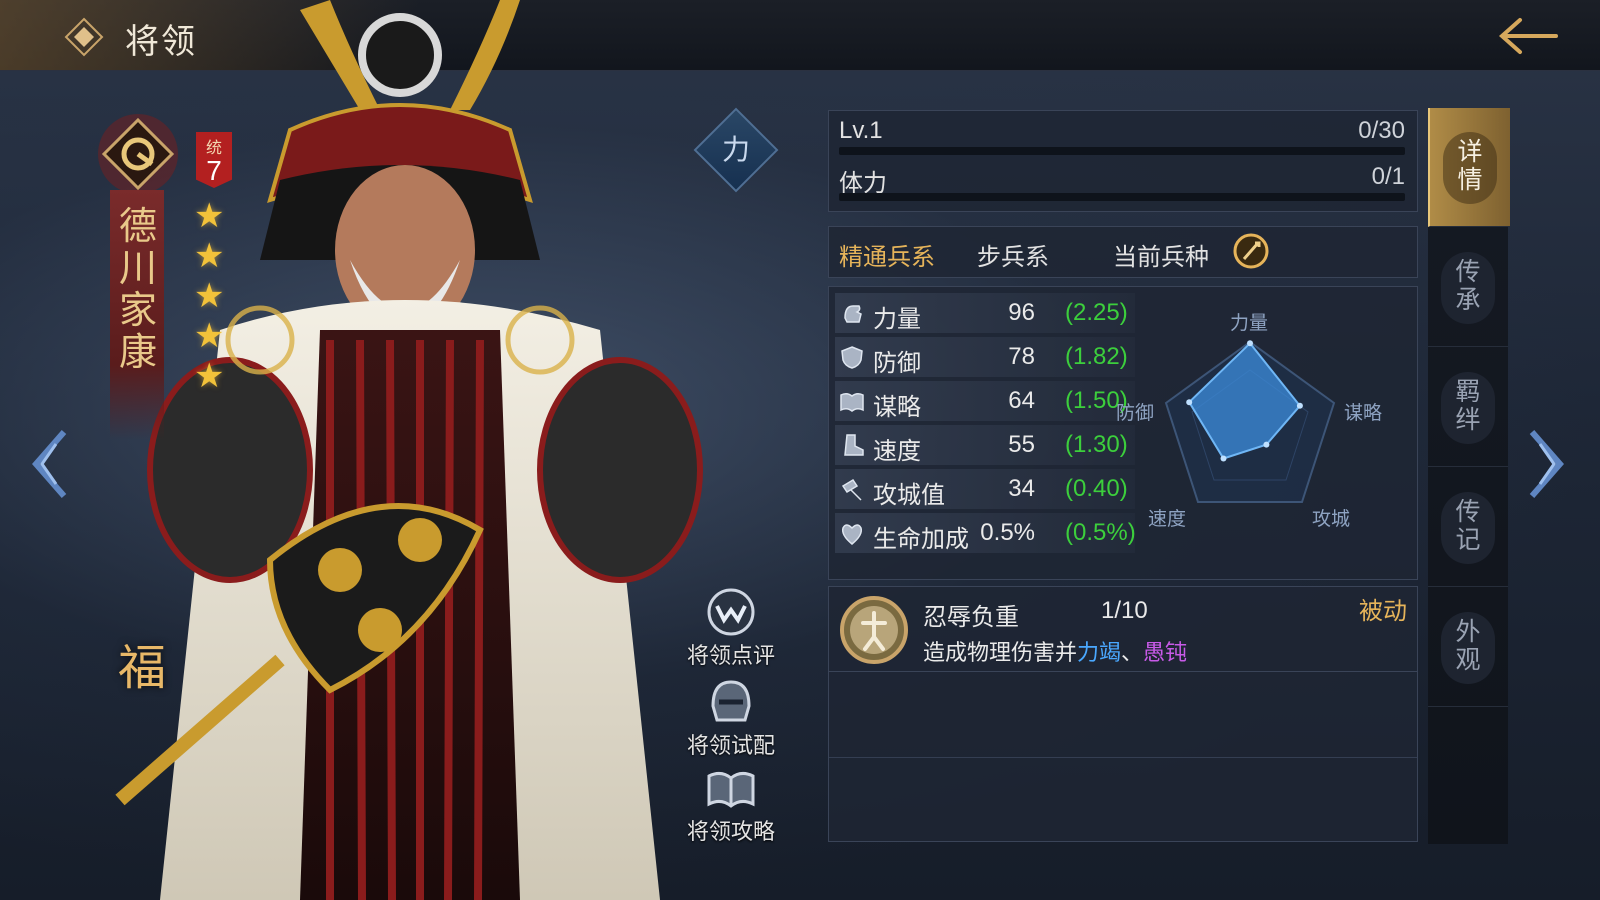 The height and width of the screenshot is (900, 1600). Describe the element at coordinates (1021, 400) in the screenshot. I see `stat-value: 64` at that location.